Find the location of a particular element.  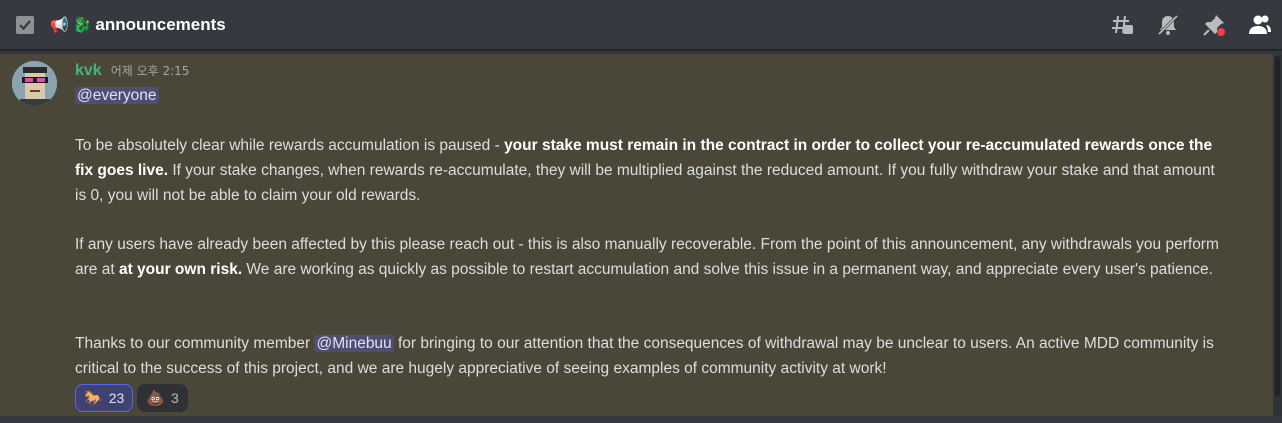

channel-name: announcements is located at coordinates (160, 24).